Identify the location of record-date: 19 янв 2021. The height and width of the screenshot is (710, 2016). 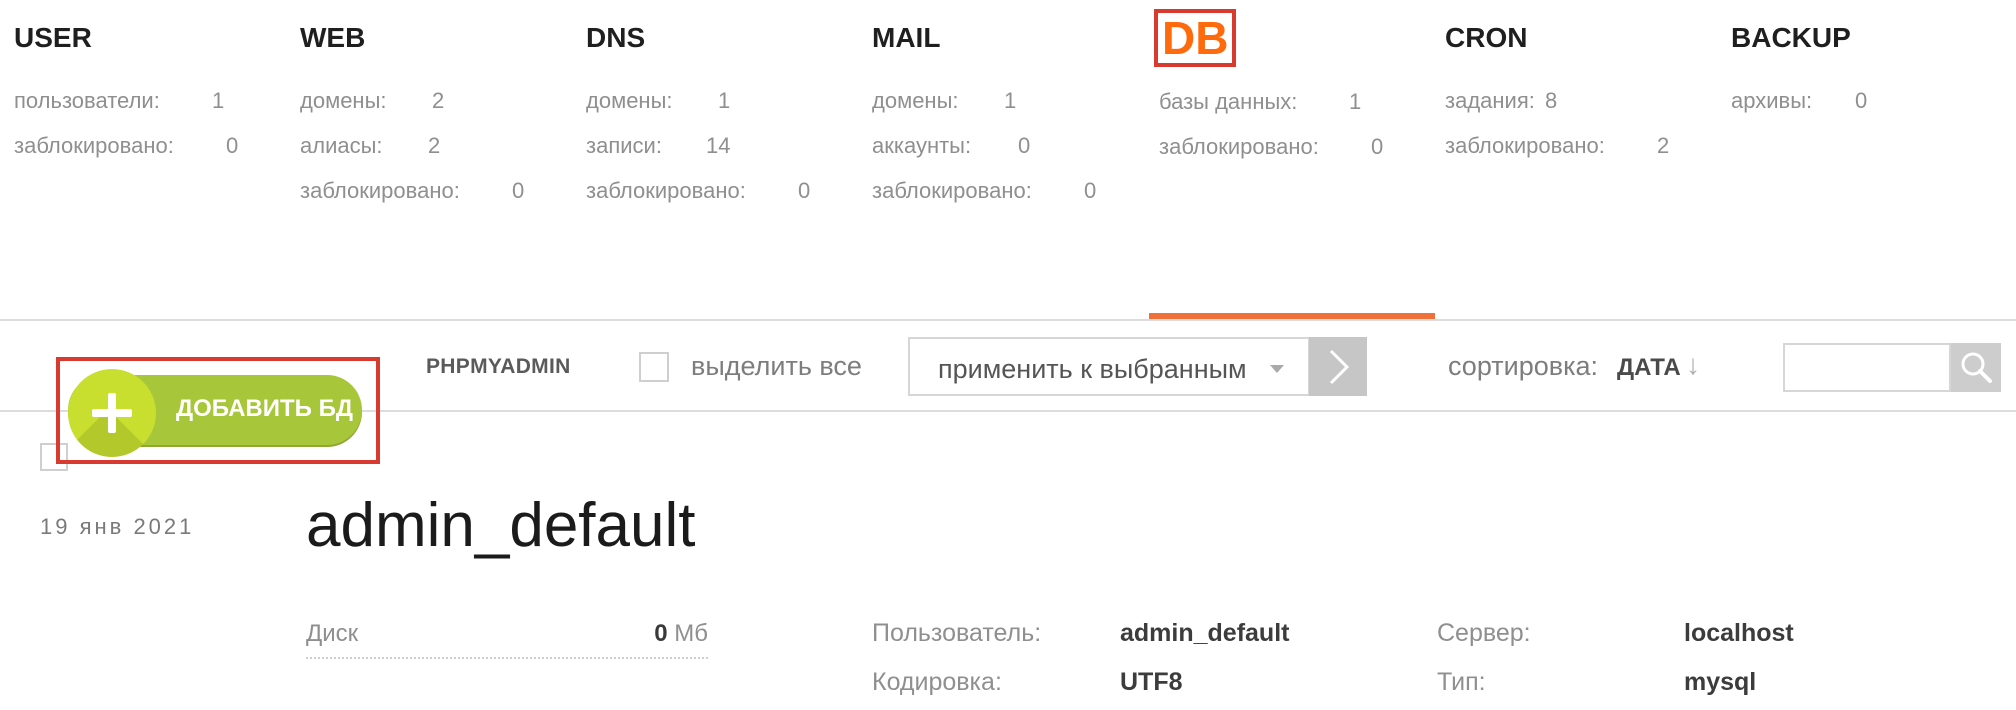
(117, 526).